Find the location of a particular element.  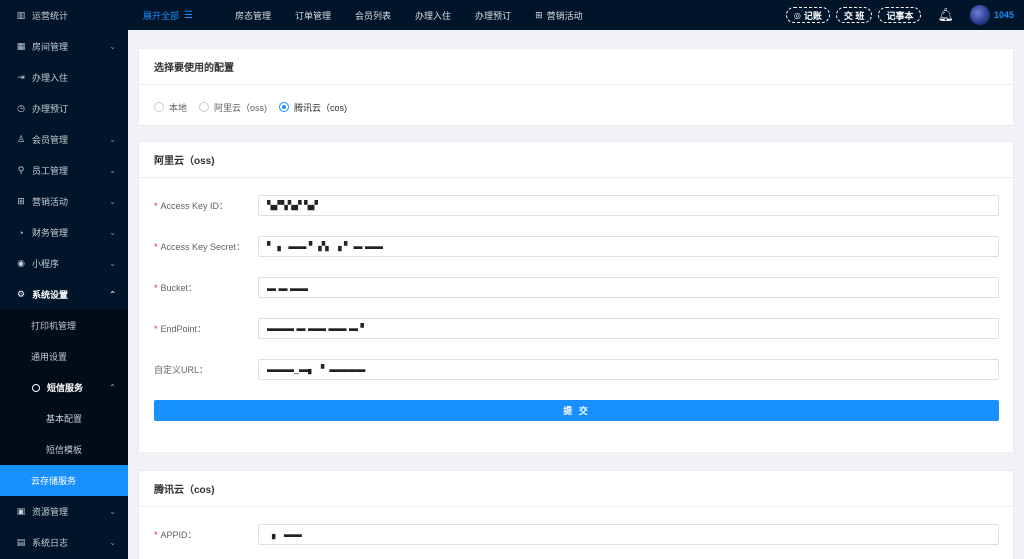

form-row-custom-url: 自定义URL： is located at coordinates (576, 369).